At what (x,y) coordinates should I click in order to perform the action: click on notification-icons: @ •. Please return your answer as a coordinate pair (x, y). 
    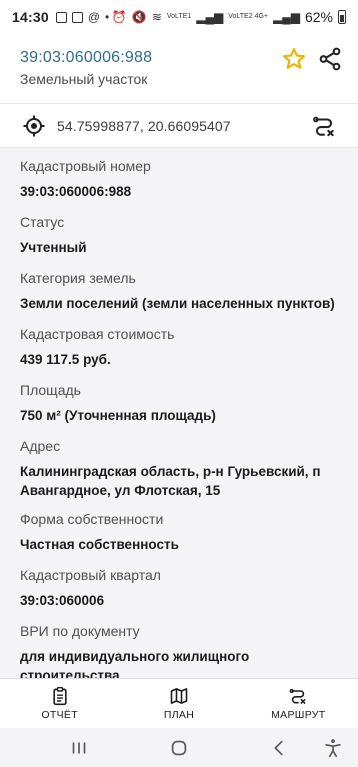
    Looking at the image, I should click on (82, 17).